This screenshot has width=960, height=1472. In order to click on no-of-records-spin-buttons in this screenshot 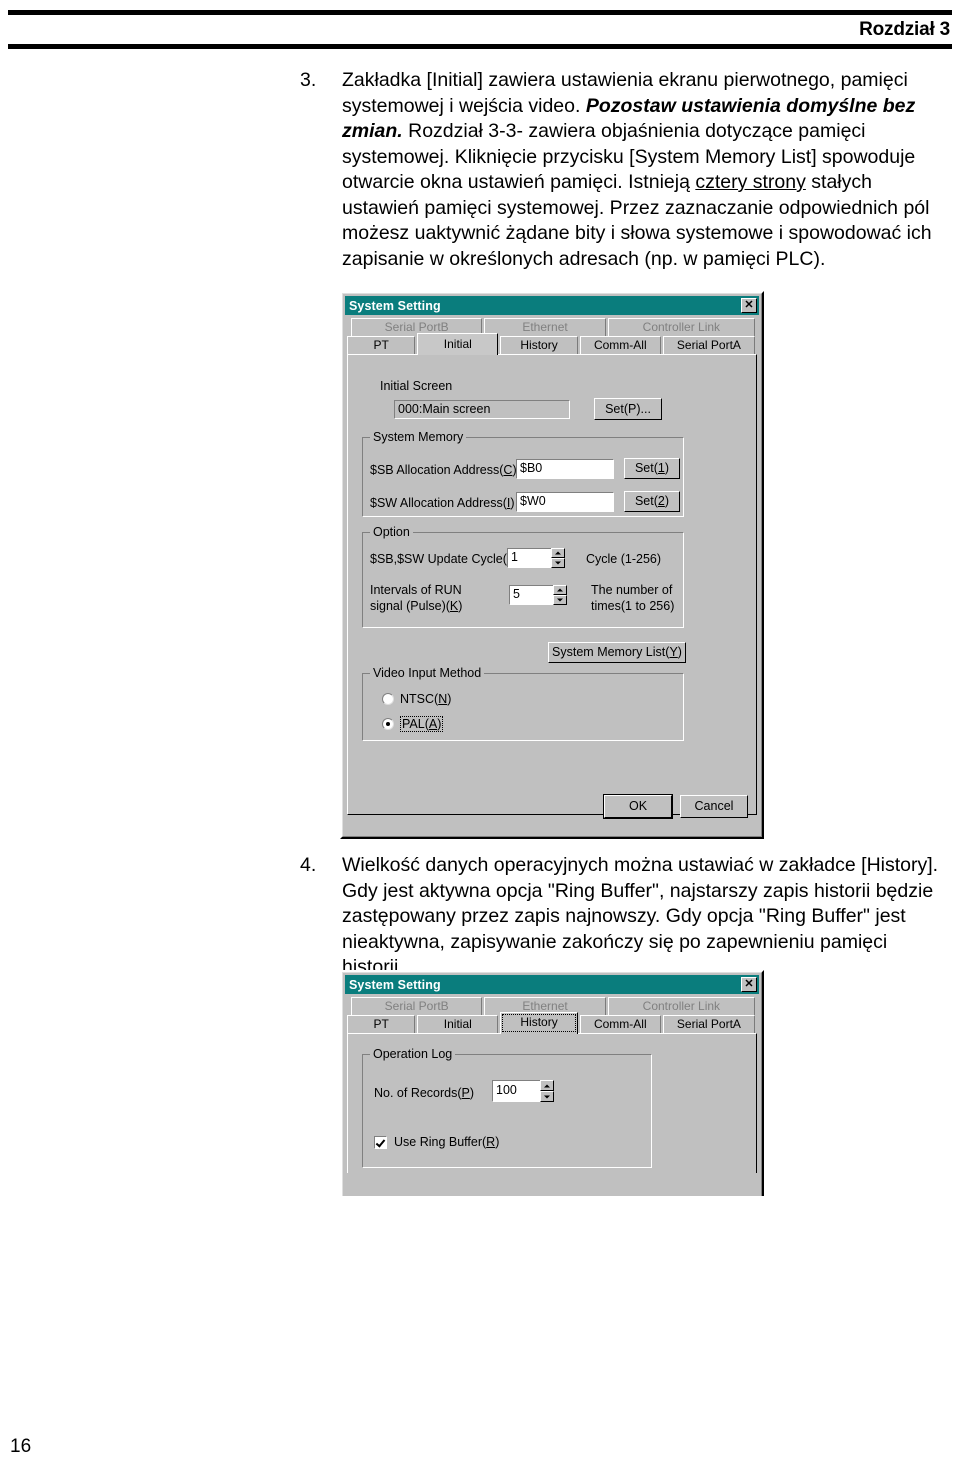, I will do `click(547, 1091)`.